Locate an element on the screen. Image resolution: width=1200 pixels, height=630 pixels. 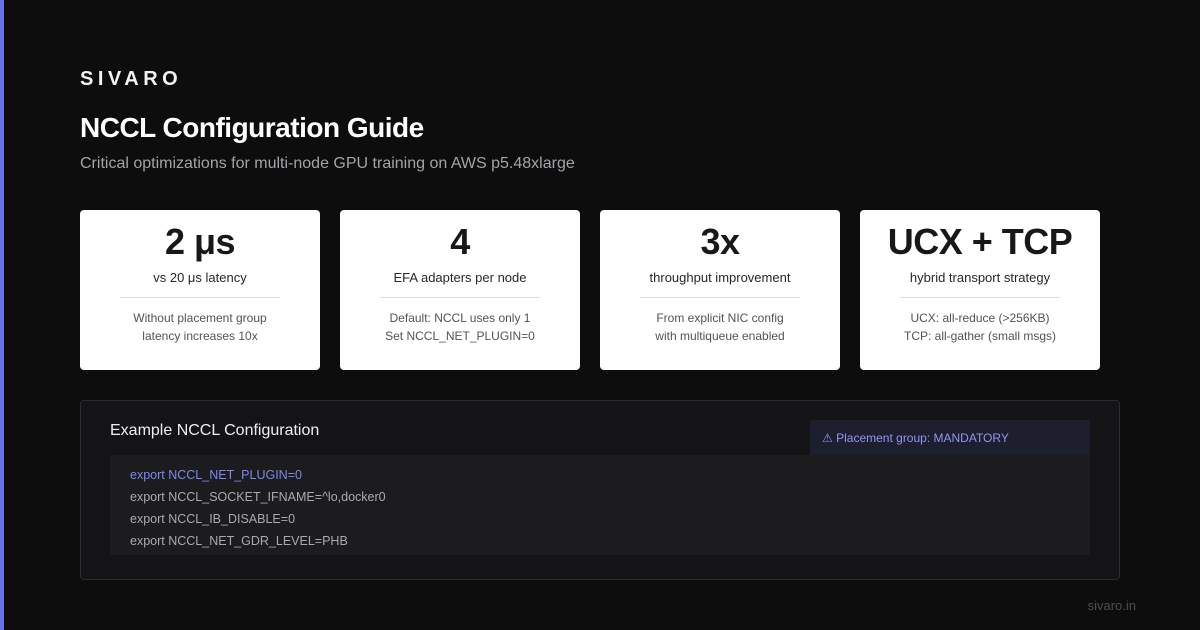
stat-note-line: Without placement group is located at coordinates (200, 318).